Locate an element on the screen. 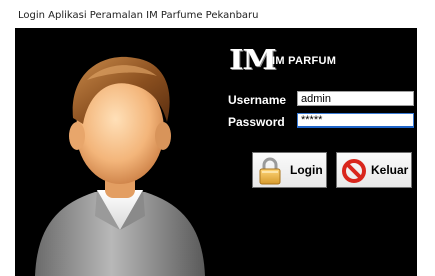 Image resolution: width=435 pixels, height=276 pixels. username-input is located at coordinates (355, 98).